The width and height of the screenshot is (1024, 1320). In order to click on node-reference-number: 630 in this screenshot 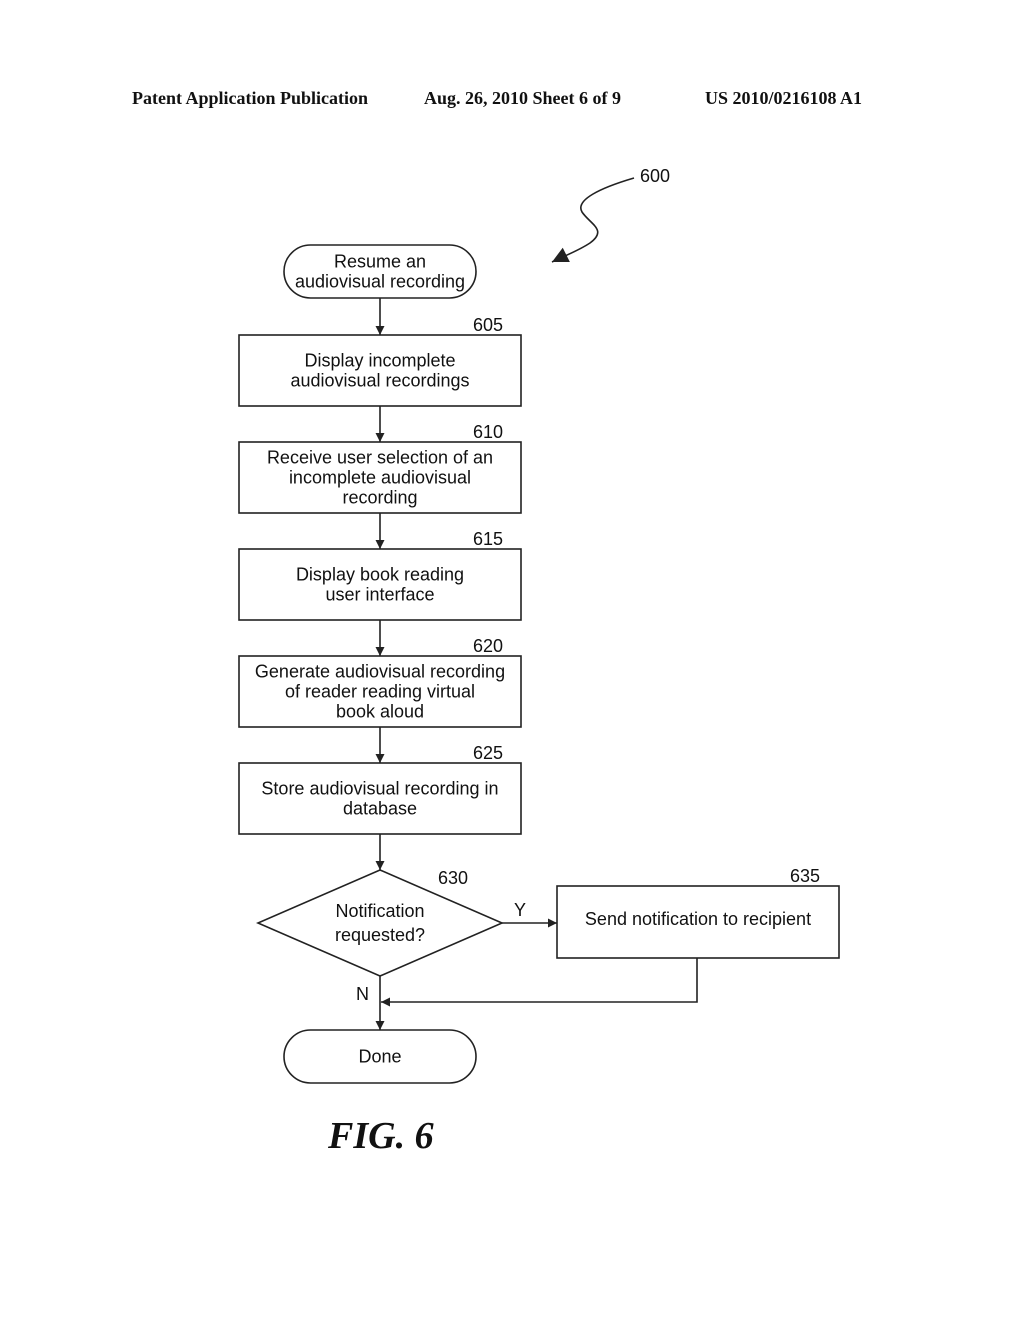, I will do `click(453, 878)`.